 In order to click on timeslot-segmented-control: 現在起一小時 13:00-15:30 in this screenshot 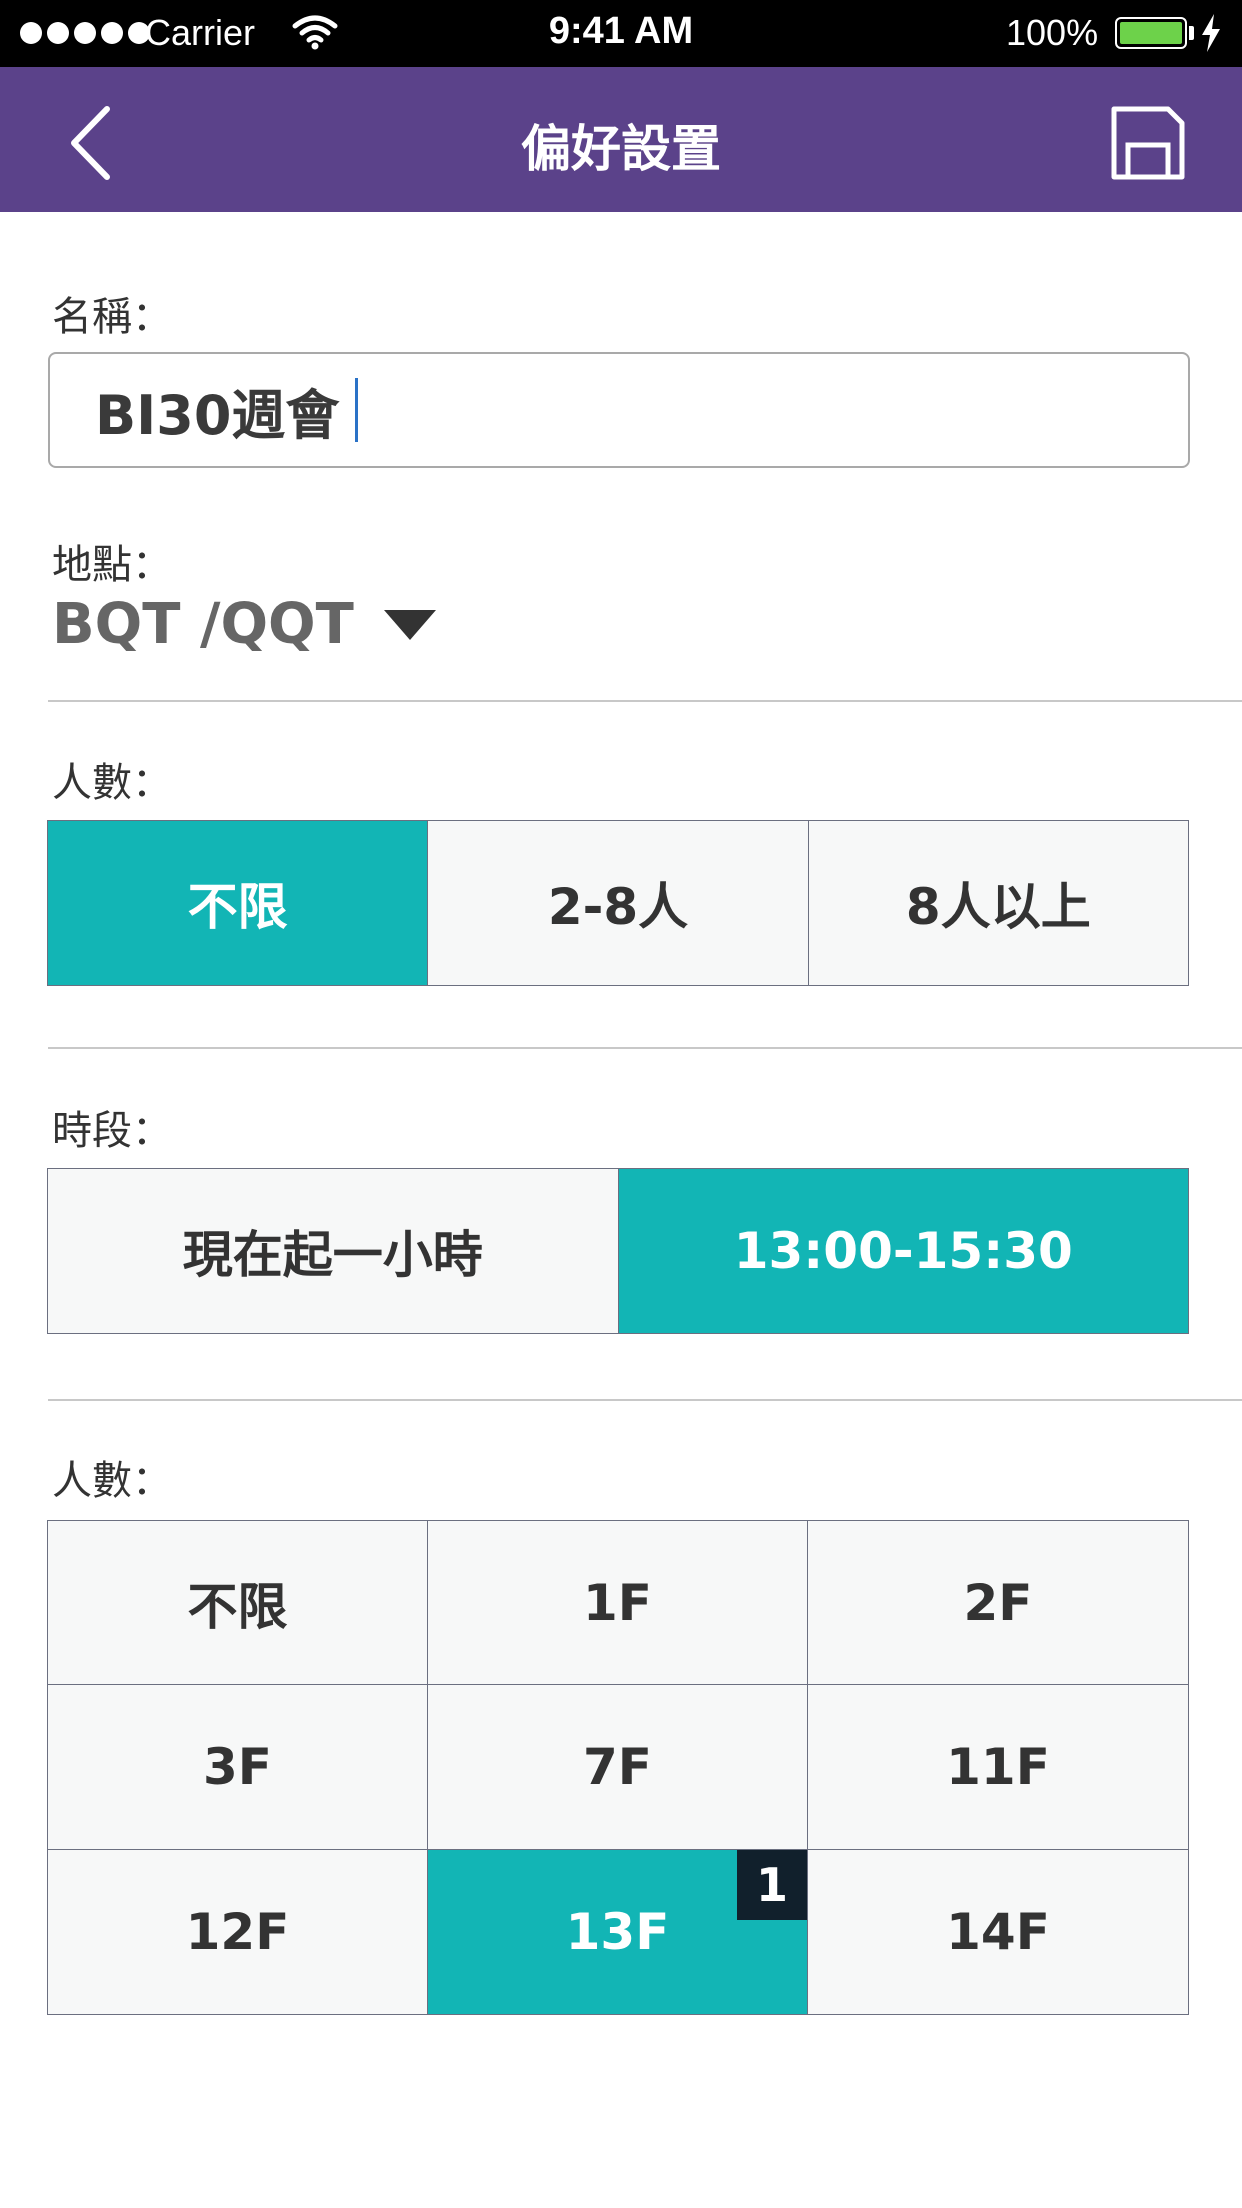, I will do `click(618, 1251)`.